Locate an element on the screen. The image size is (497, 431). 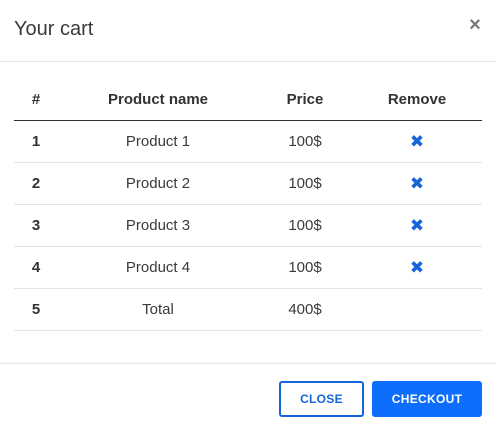
table-row: 2 Product 2 100$ ✖ is located at coordinates (248, 183).